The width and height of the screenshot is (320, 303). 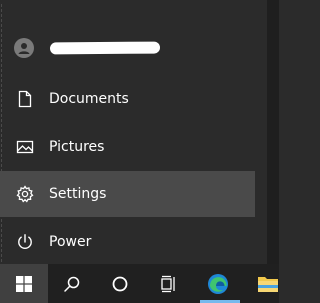 I want to click on user-avatar-icon, so click(x=24, y=48).